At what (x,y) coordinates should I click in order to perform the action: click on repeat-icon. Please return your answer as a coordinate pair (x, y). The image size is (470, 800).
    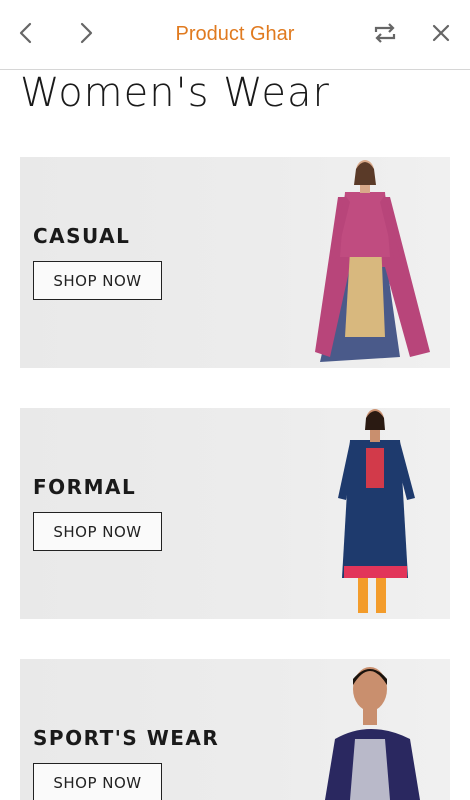
    Looking at the image, I should click on (385, 33).